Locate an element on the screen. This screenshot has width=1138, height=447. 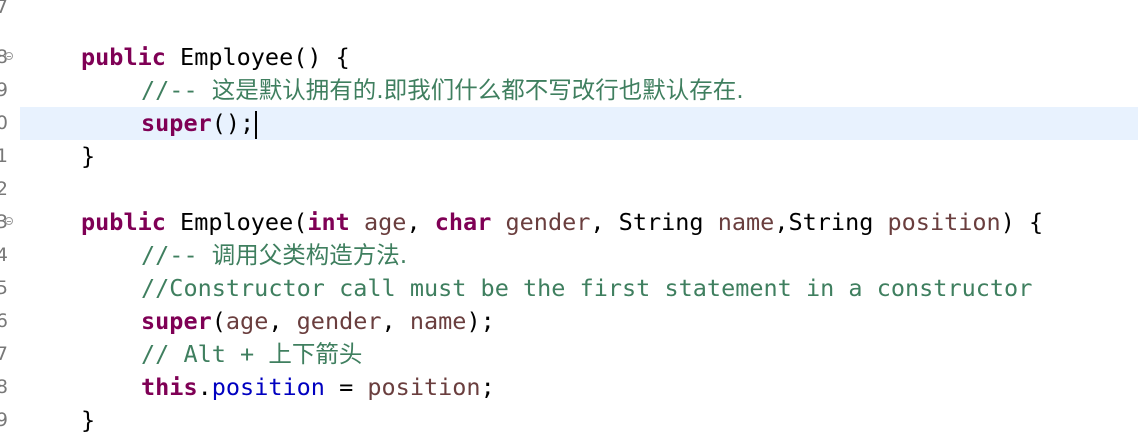
code-comment: //-- 调用父类构造方法. is located at coordinates (274, 255).